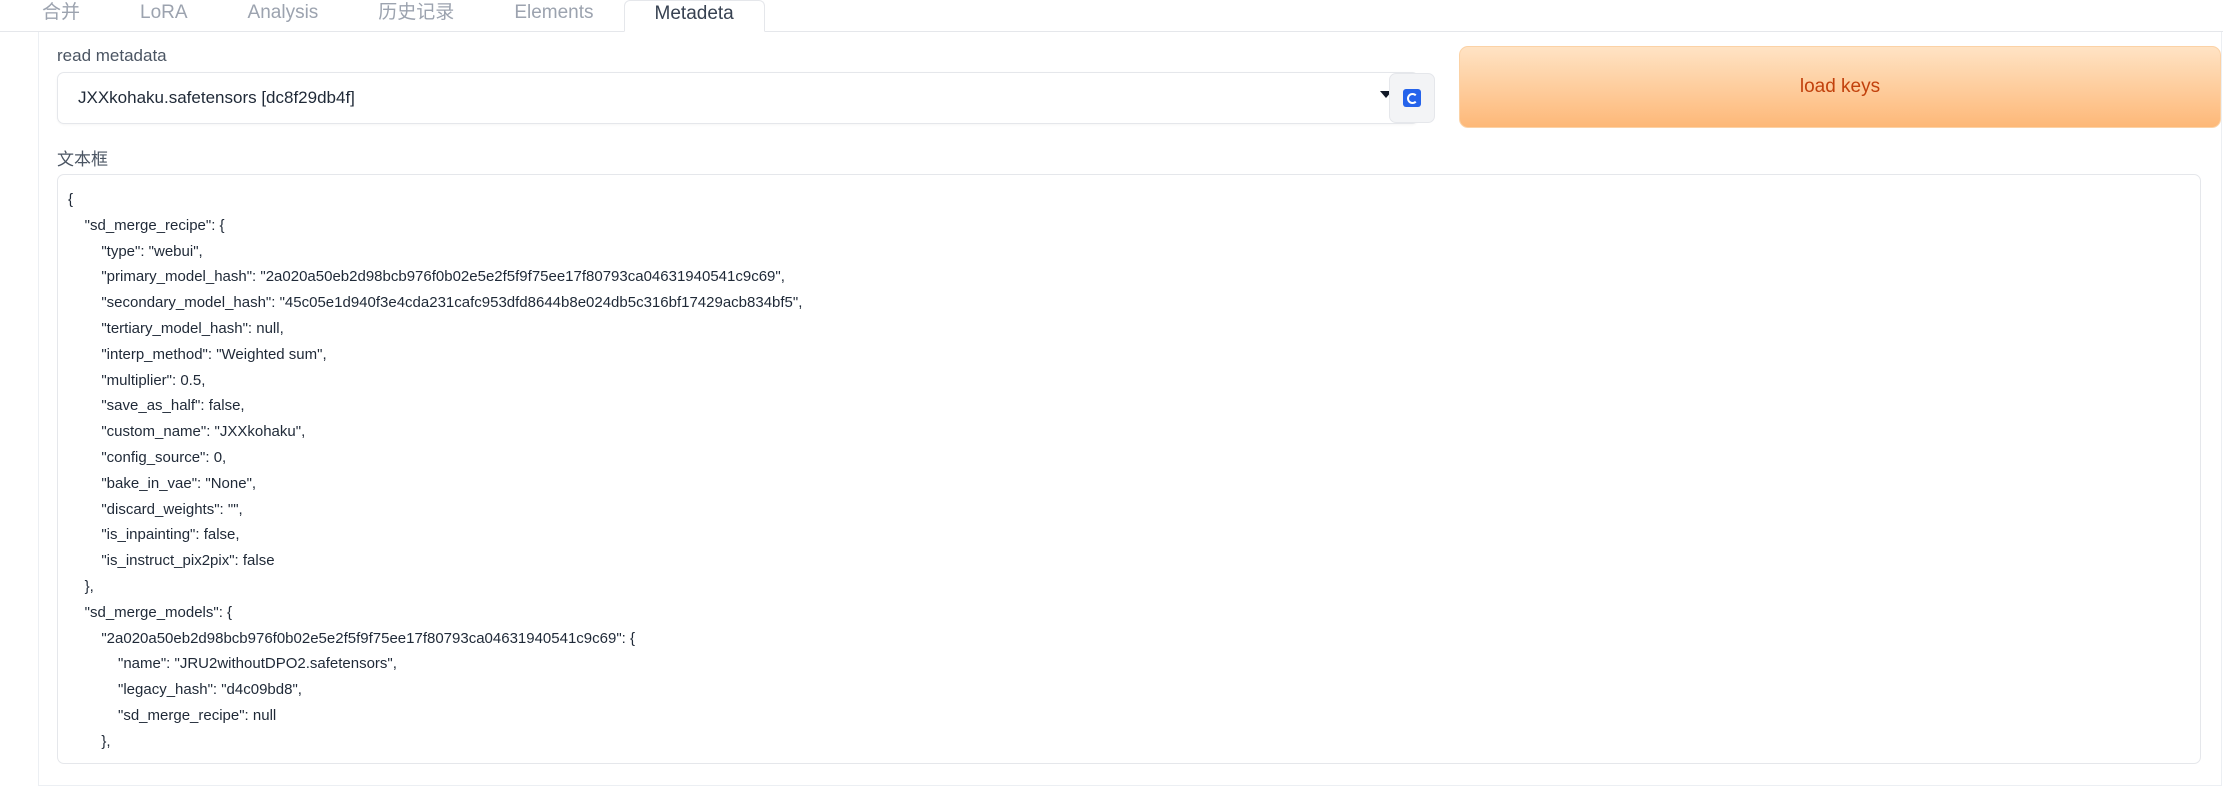  Describe the element at coordinates (112, 55) in the screenshot. I see `read-metadata-label: read metadata` at that location.